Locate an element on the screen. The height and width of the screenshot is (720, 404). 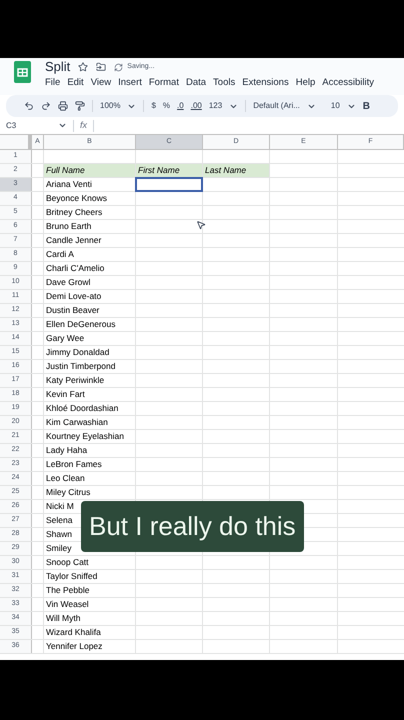
zoom-dropdown: 100% is located at coordinates (110, 106).